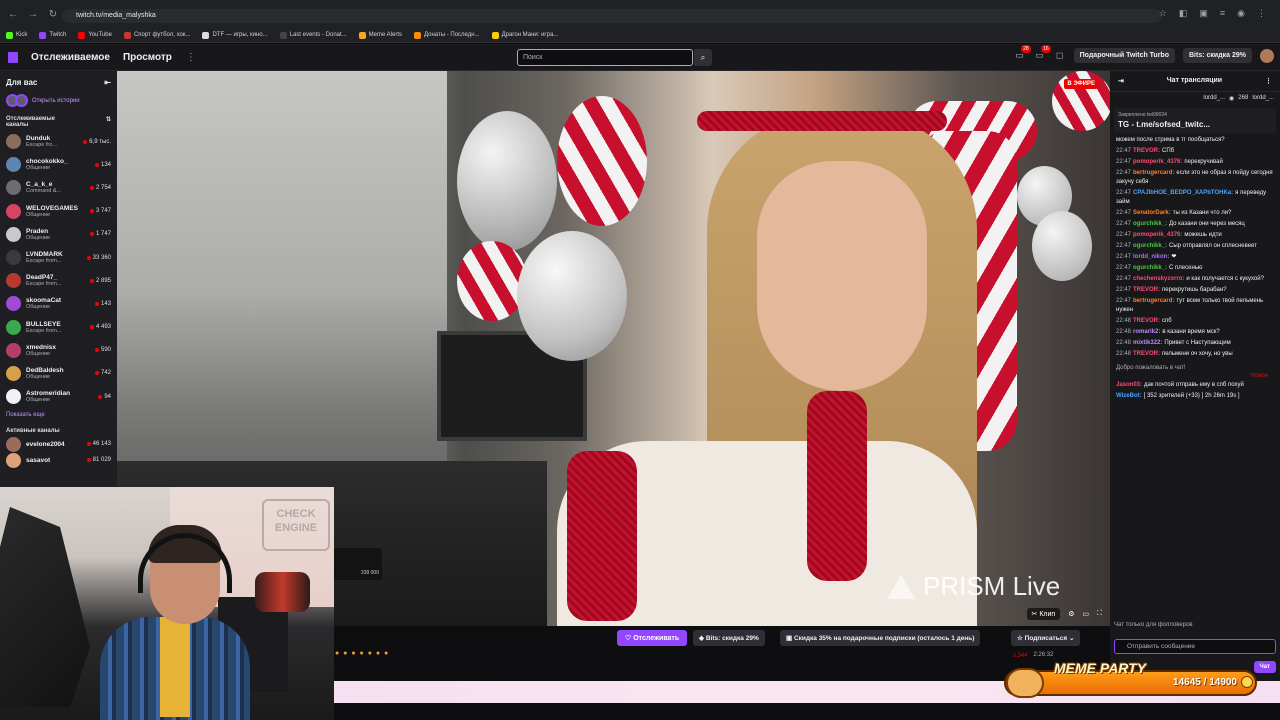 The image size is (1280, 720). I want to click on search-icon: ⌕, so click(703, 57).